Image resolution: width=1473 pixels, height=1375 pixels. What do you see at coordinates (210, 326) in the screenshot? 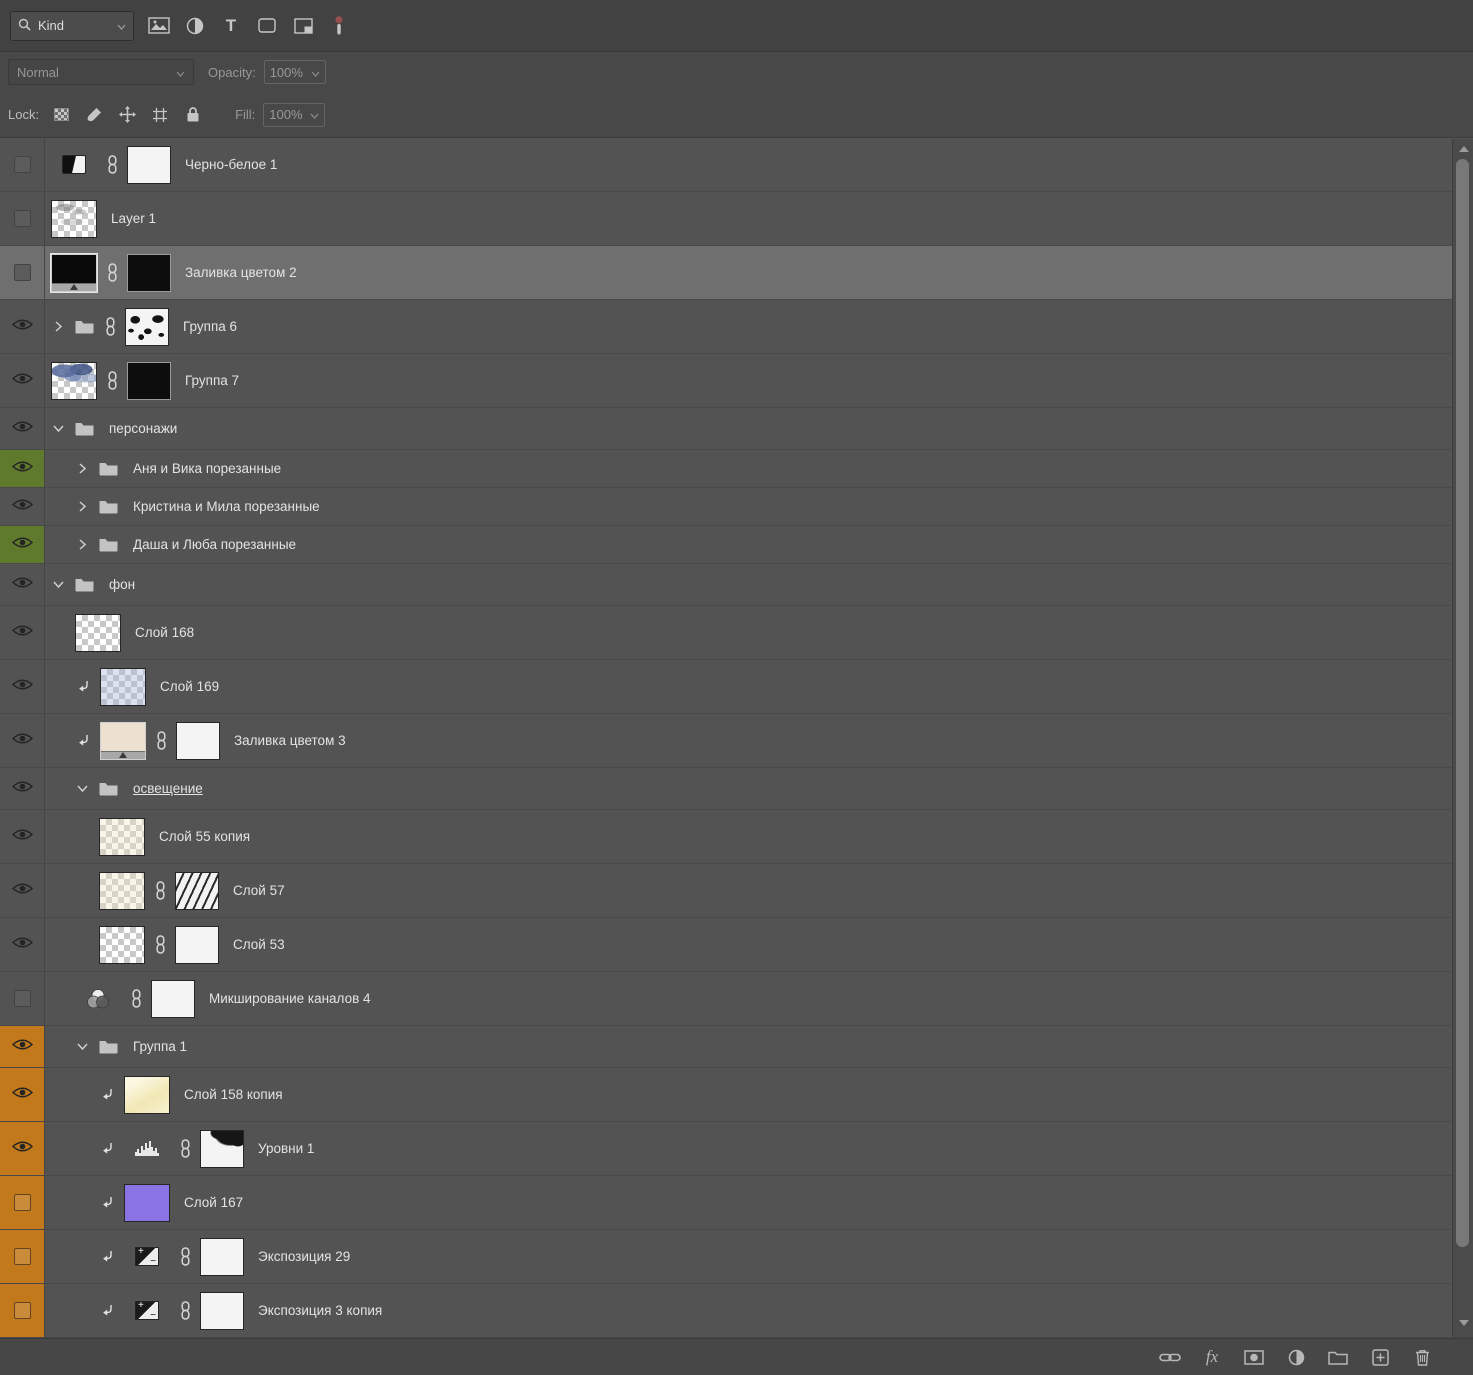
I see `layer-name: Группа 6` at bounding box center [210, 326].